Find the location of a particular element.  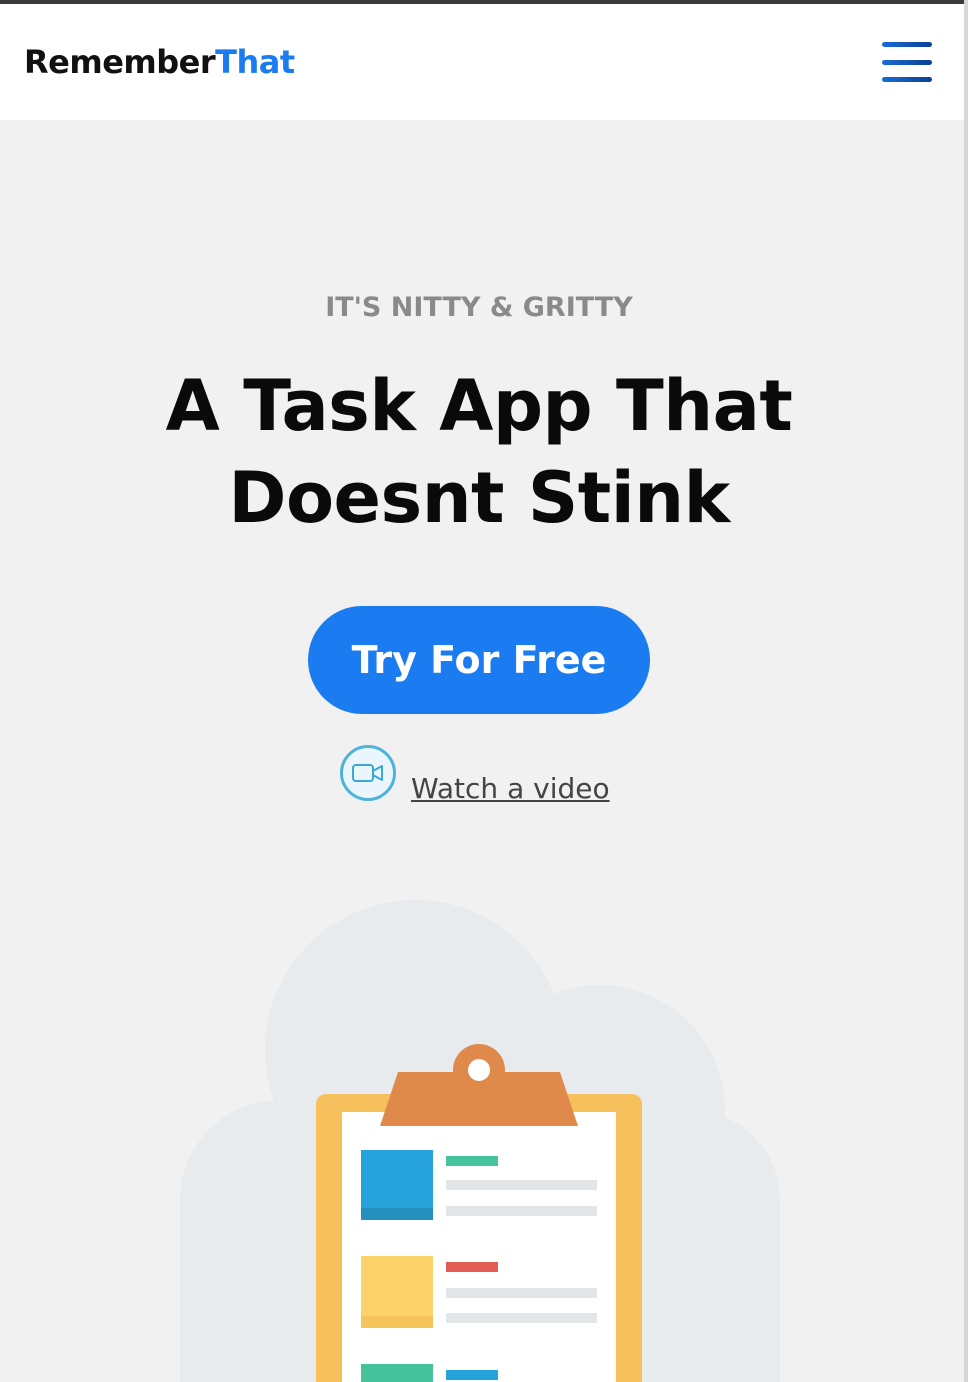

menu-bar-middle is located at coordinates (907, 62).